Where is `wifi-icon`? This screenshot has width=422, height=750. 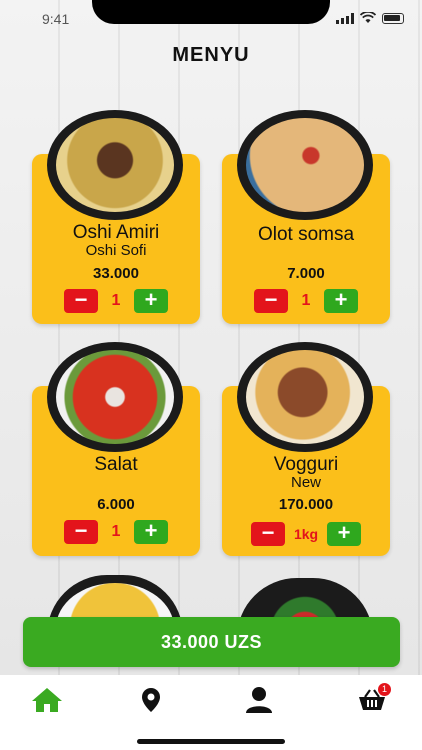
wifi-icon is located at coordinates (368, 17).